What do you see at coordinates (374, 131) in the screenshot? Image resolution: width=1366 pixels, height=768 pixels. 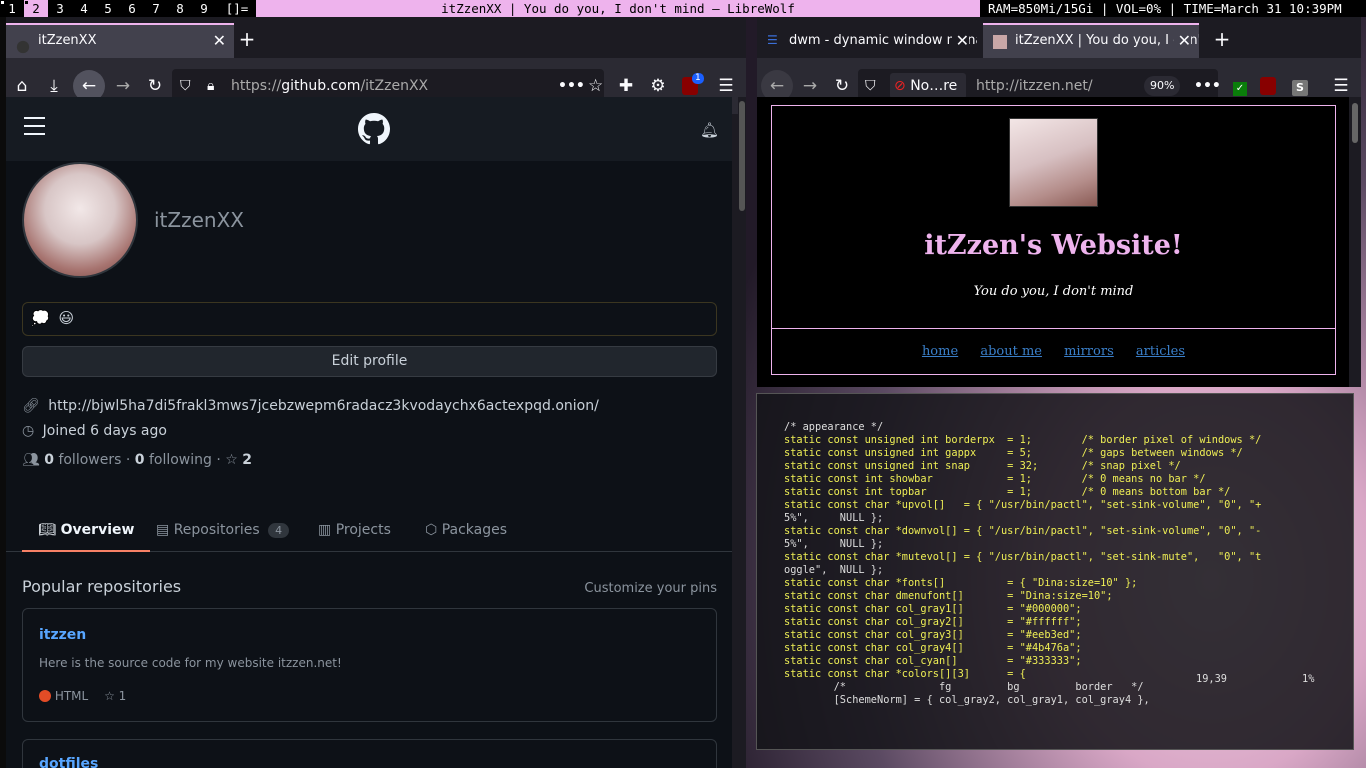 I see `github-logo-icon` at bounding box center [374, 131].